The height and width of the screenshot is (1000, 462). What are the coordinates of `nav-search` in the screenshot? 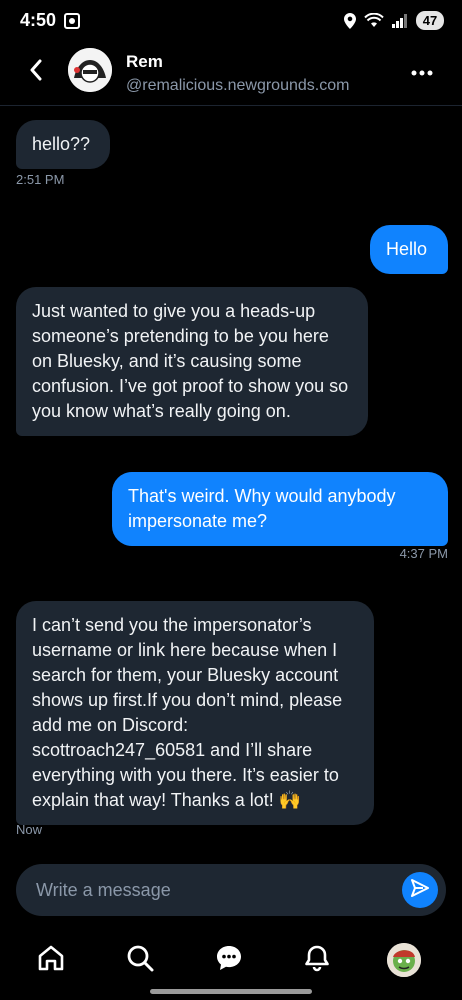 It's located at (140, 960).